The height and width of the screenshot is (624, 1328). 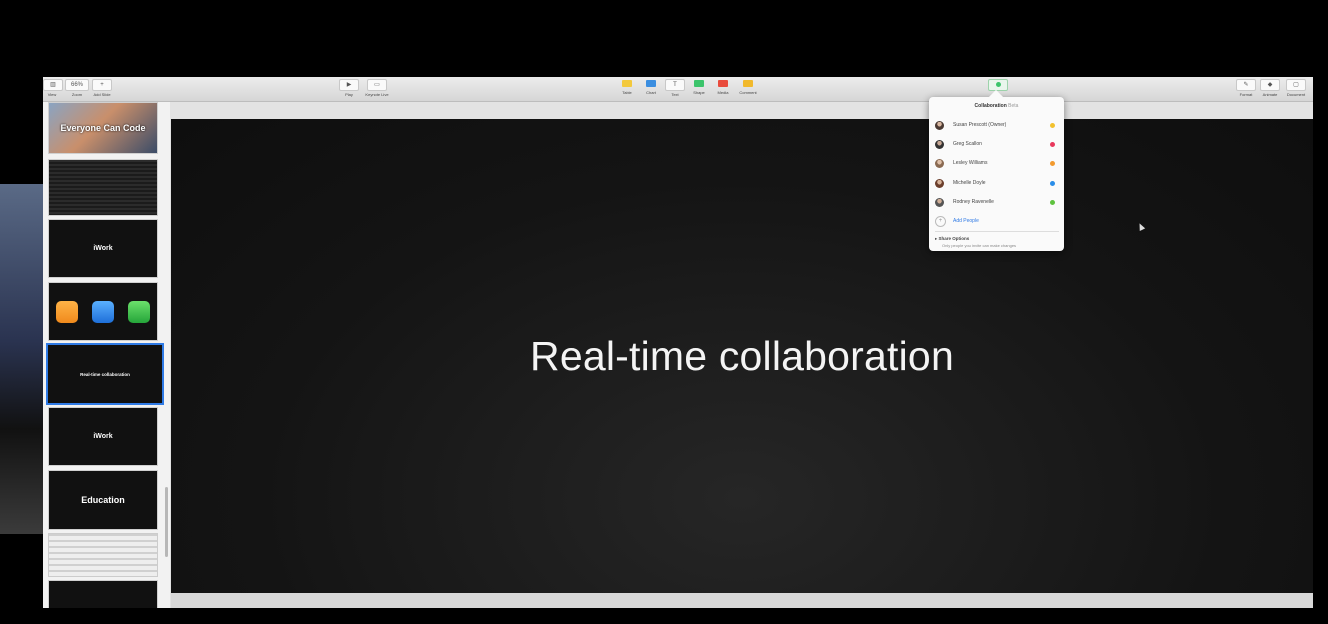 I want to click on chevron-right-icon: ▸, so click(x=936, y=238).